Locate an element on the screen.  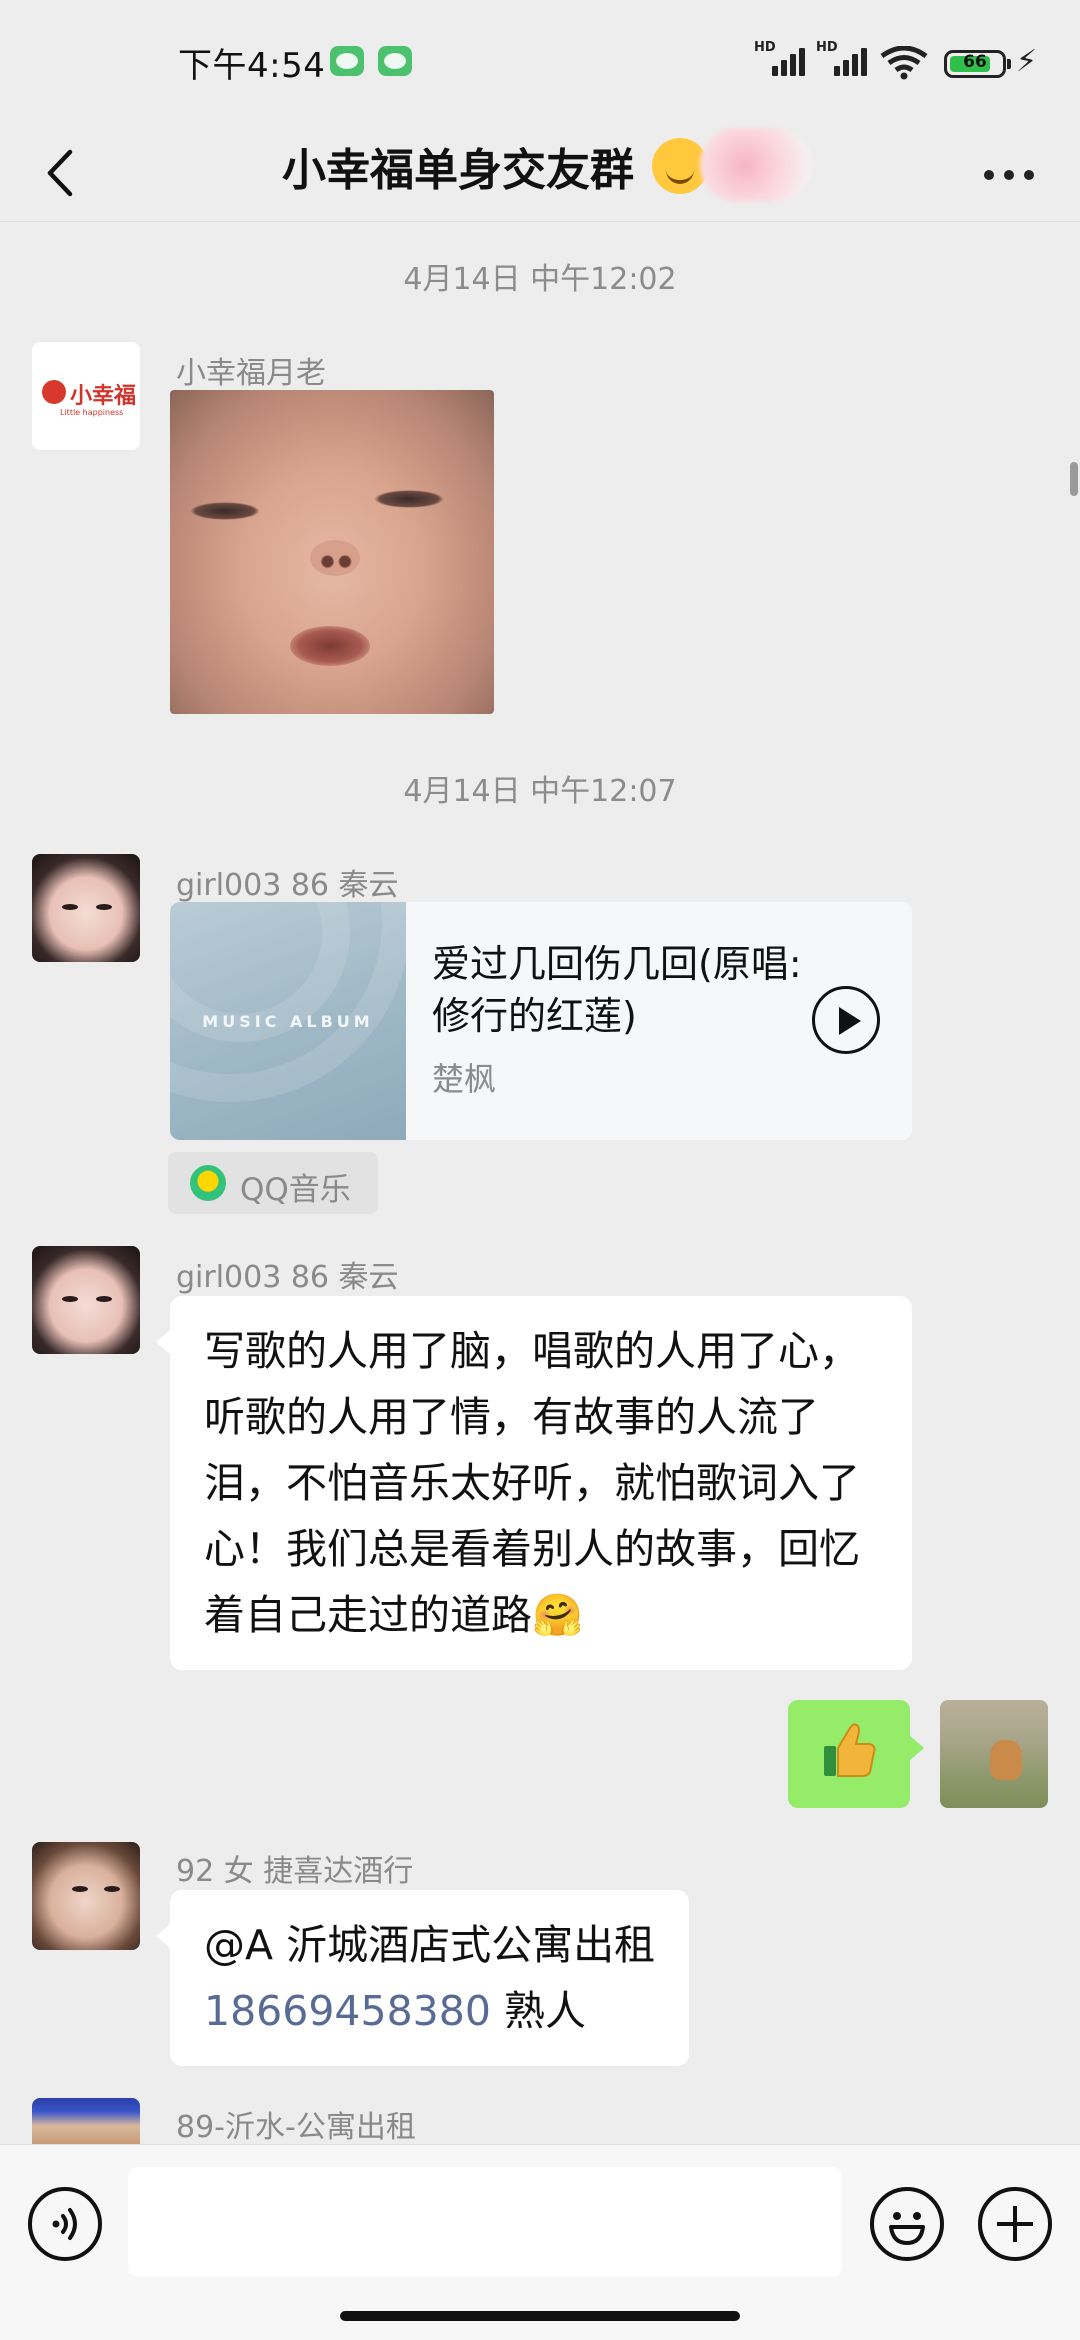
chat-header: 小幸福单身交友群 is located at coordinates (540, 171).